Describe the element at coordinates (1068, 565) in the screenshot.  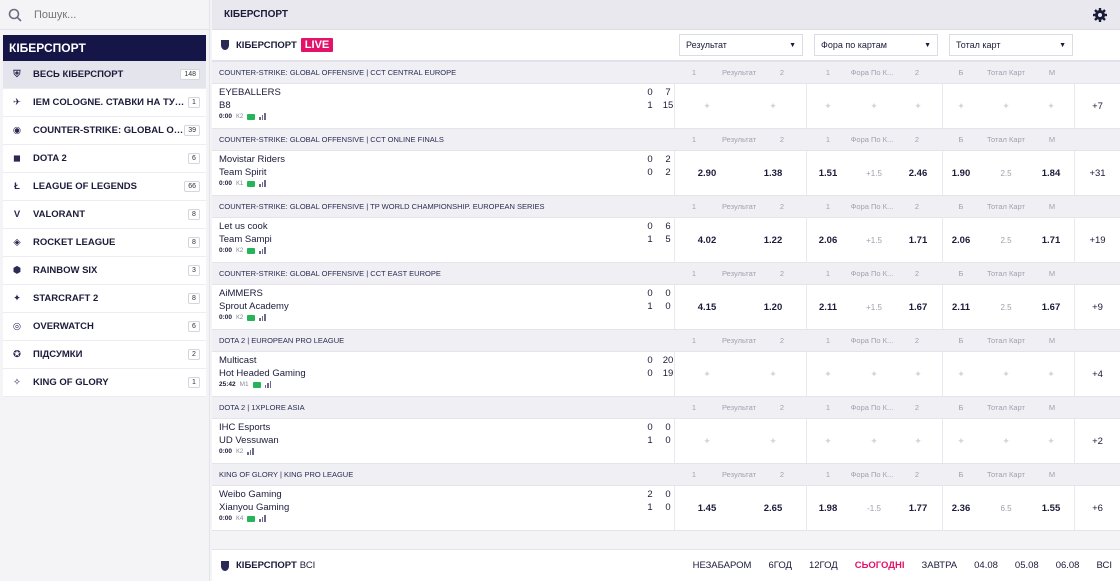
I see `period-option: 06.08` at that location.